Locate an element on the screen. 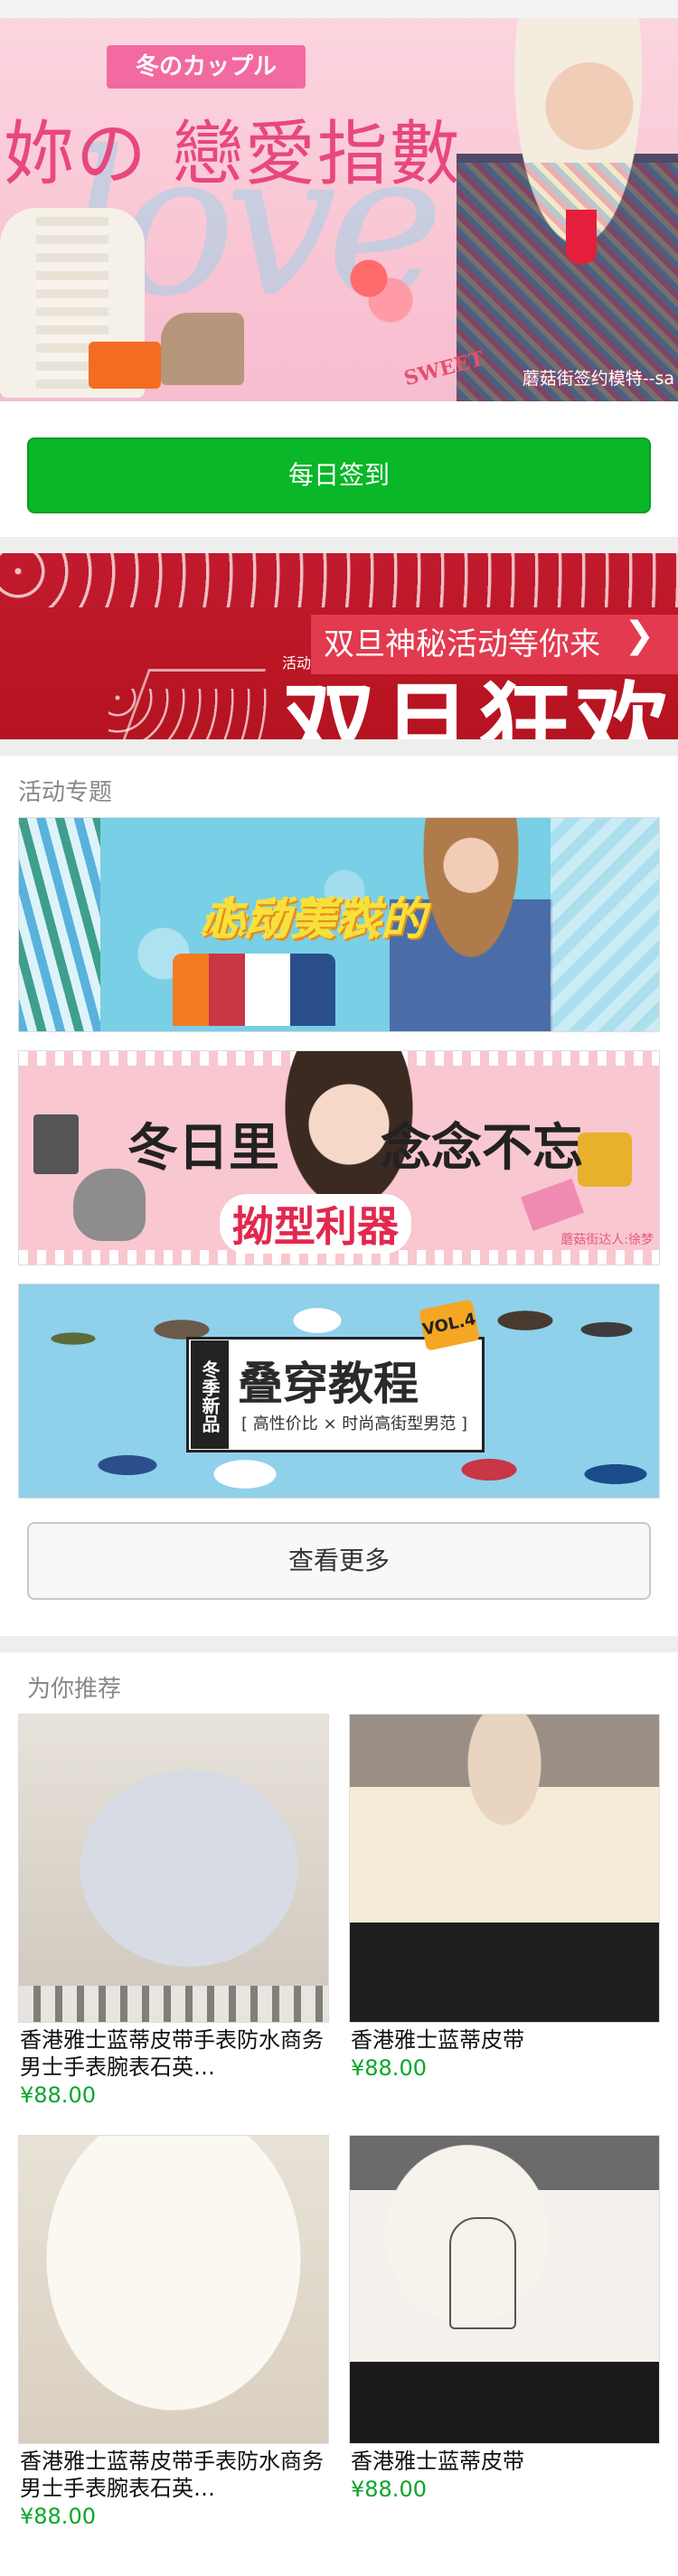  topic-banner-2-credit: 蘑菇街达人:徐梦 is located at coordinates (607, 1240).